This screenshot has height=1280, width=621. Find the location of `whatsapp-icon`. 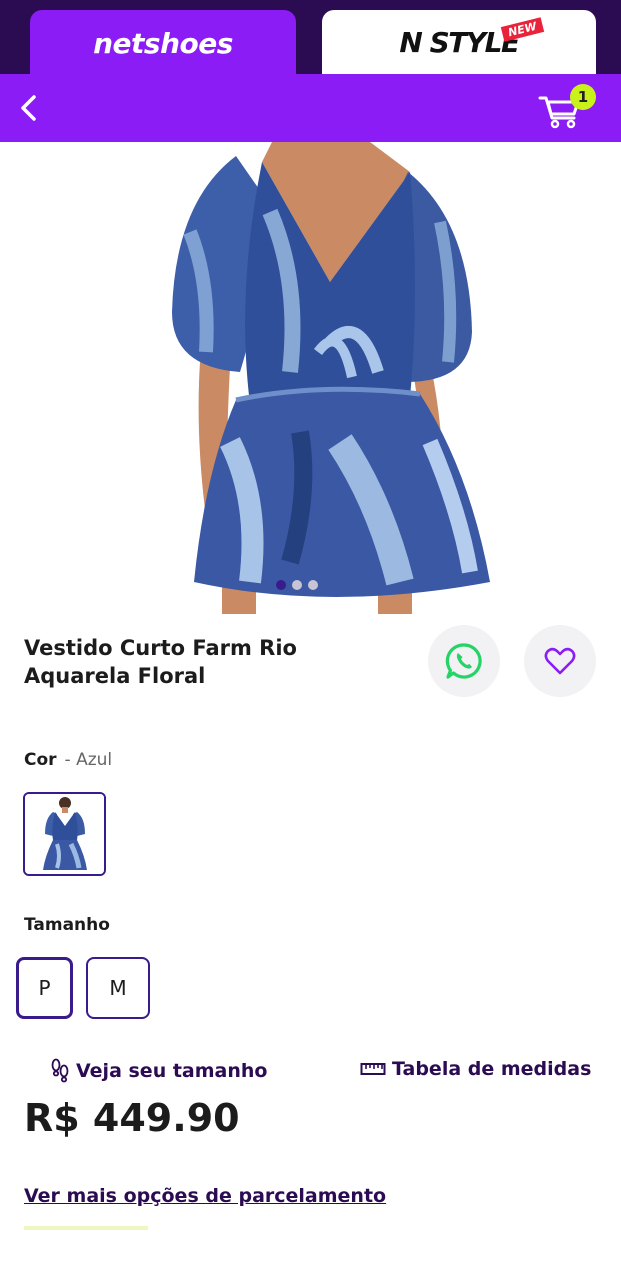

whatsapp-icon is located at coordinates (463, 661).